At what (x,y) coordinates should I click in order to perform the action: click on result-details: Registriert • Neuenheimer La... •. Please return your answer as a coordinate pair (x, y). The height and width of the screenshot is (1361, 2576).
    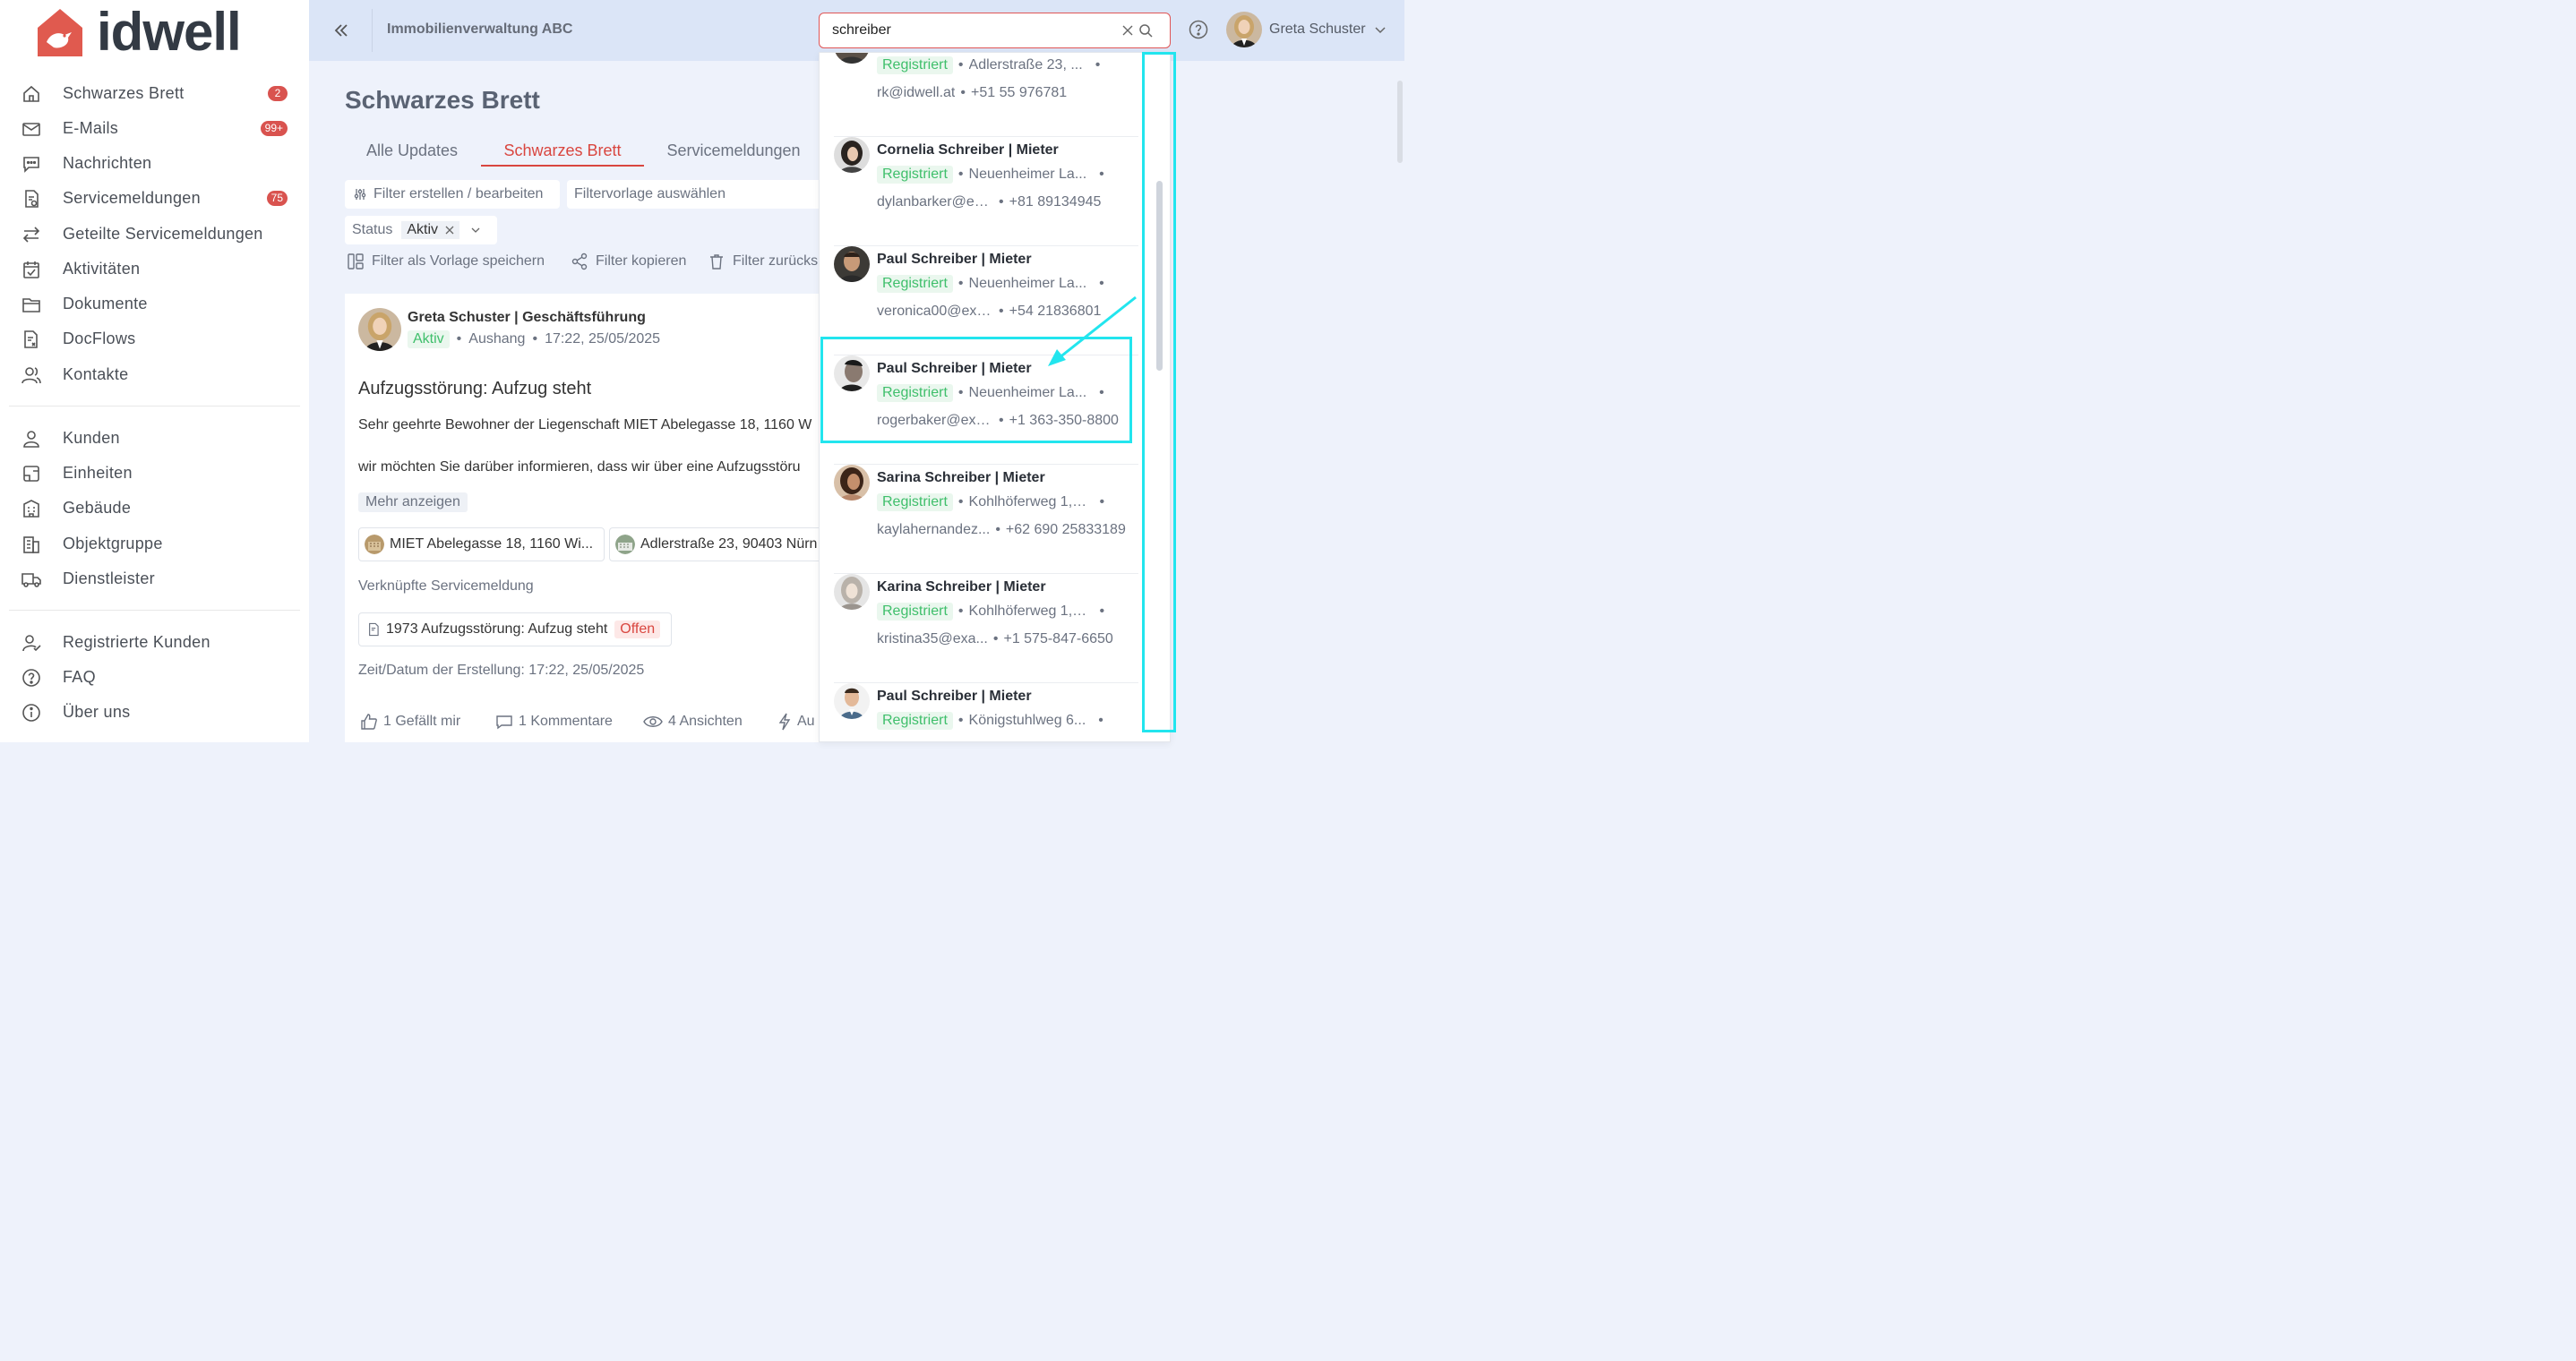
    Looking at the image, I should click on (993, 393).